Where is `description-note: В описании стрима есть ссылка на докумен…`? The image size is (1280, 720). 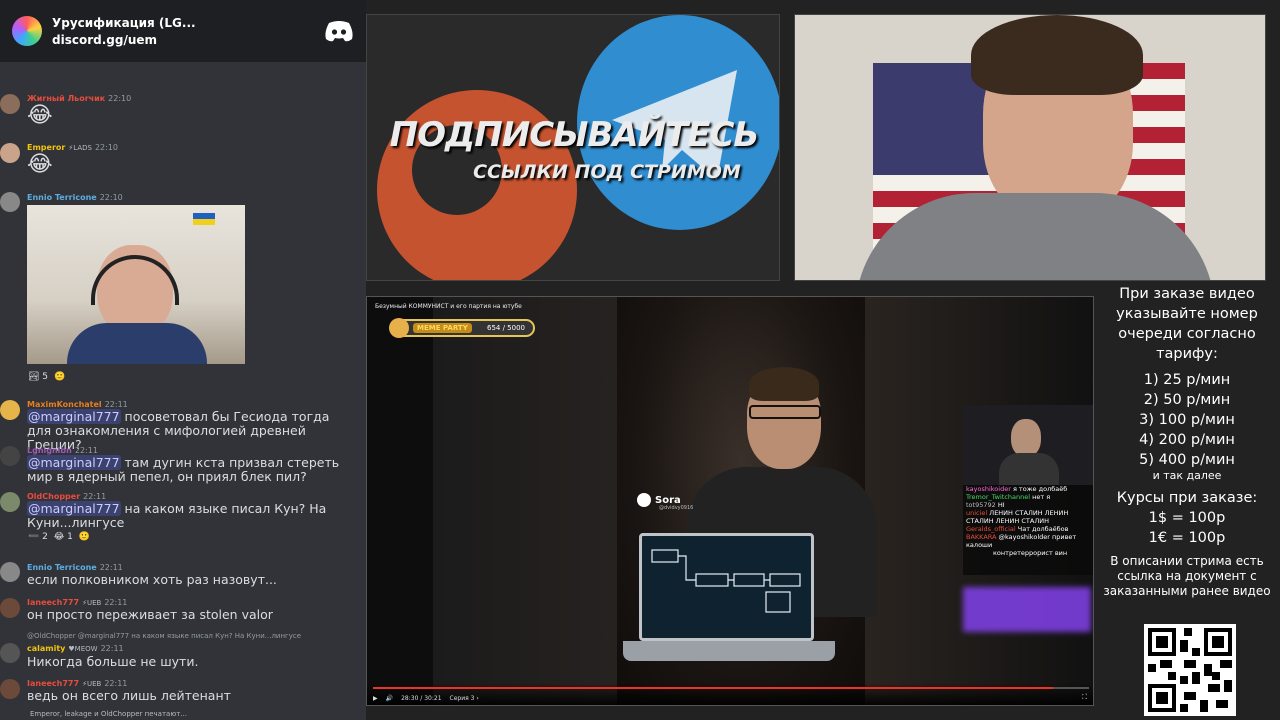
description-note: В описании стрима есть ссылка на докумен… is located at coordinates (1187, 576).